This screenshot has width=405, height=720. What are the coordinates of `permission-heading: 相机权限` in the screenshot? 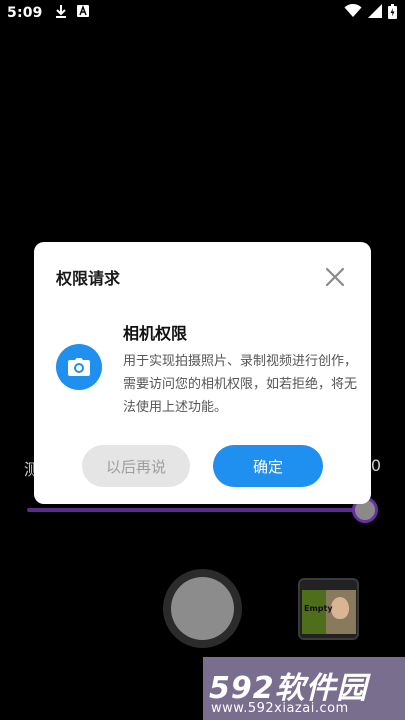 It's located at (155, 333).